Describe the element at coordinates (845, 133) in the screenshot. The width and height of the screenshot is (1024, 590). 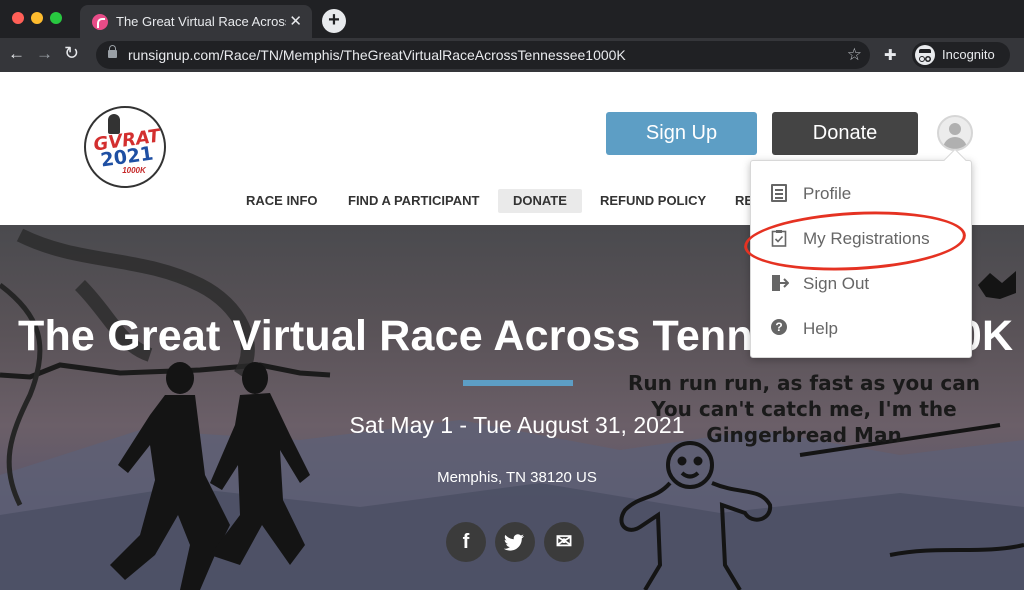
I see `donate-button: Donate` at that location.